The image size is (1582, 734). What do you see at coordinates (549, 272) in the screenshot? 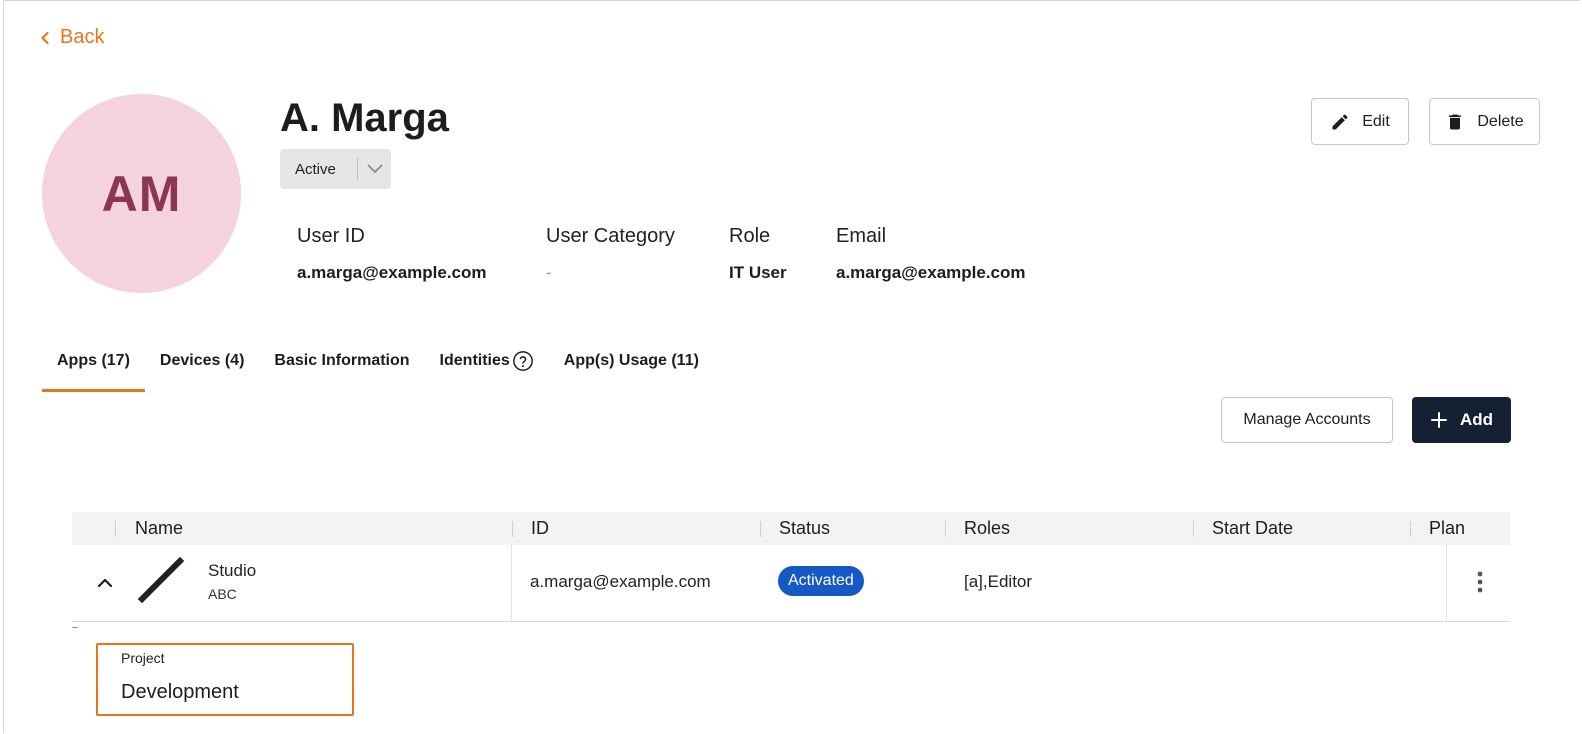
I see `info-value: -` at bounding box center [549, 272].